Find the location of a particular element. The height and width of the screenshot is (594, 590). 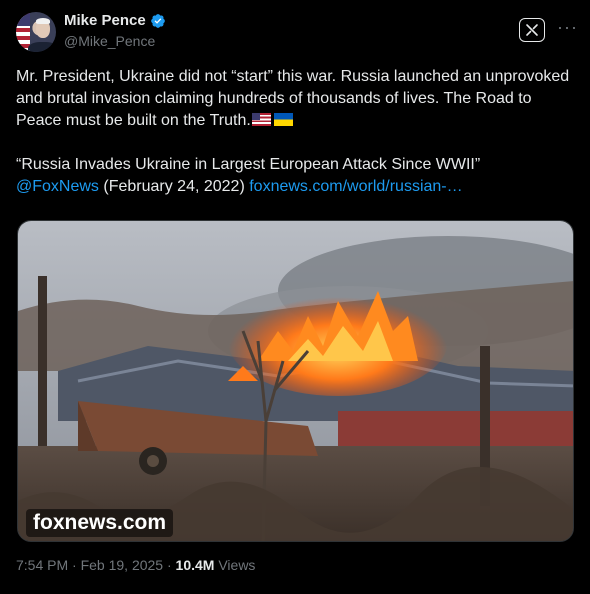

grok-icon is located at coordinates (532, 30).